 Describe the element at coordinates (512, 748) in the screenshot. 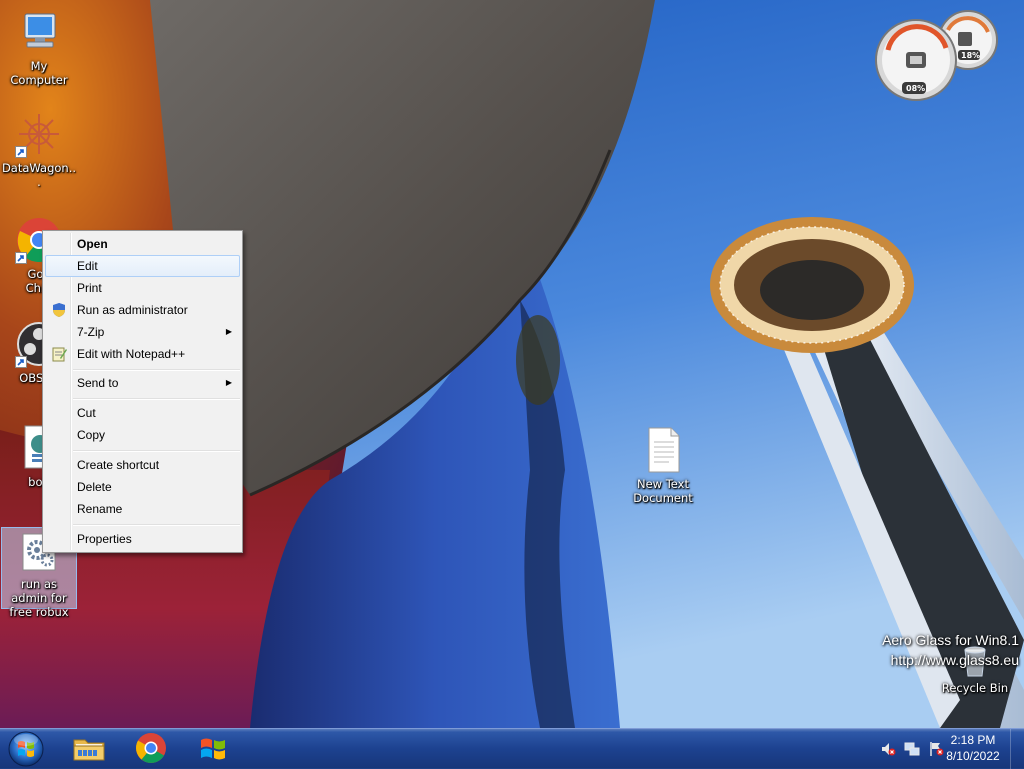

I see `taskbar: 2:18 PM 8/10/2022` at that location.